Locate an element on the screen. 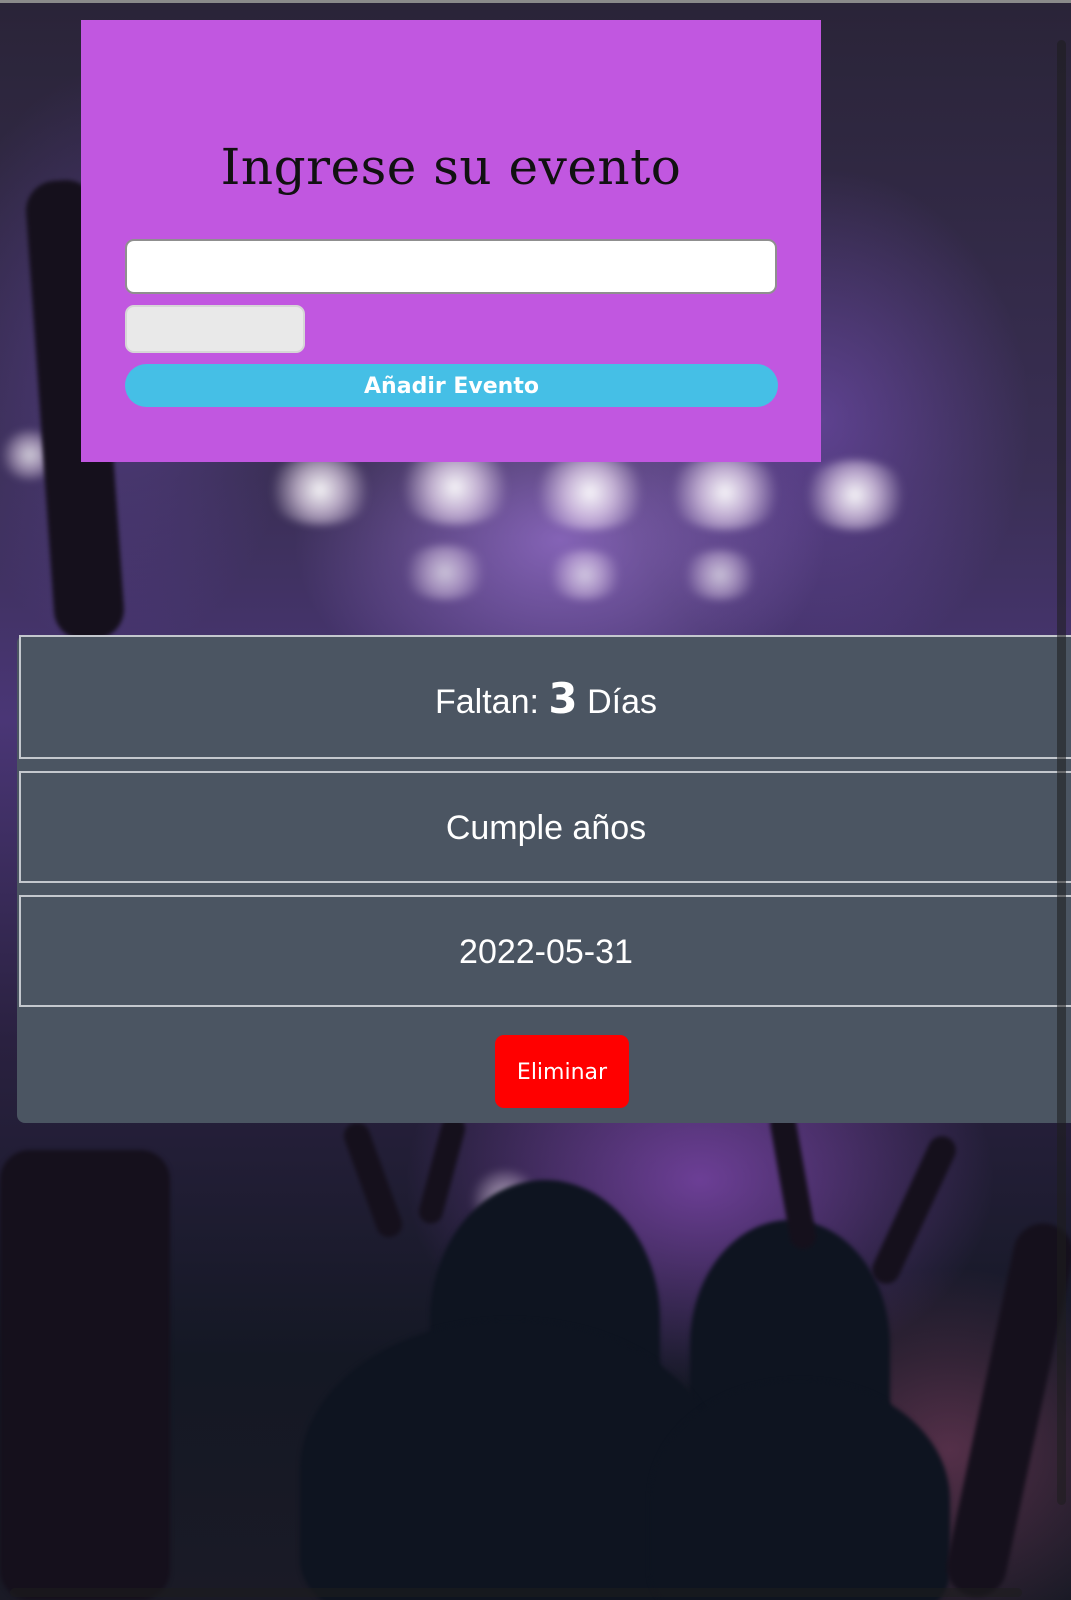 Image resolution: width=1071 pixels, height=1600 pixels. event-date: 2022-05-31 is located at coordinates (546, 952).